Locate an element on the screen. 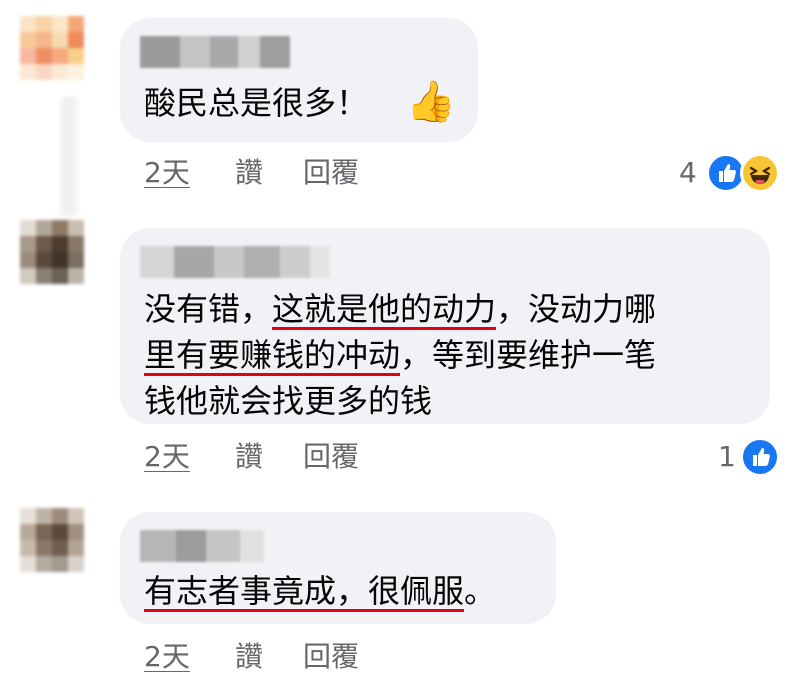  comment-text-line-3: 钱他就会找更多的钱 is located at coordinates (288, 401).